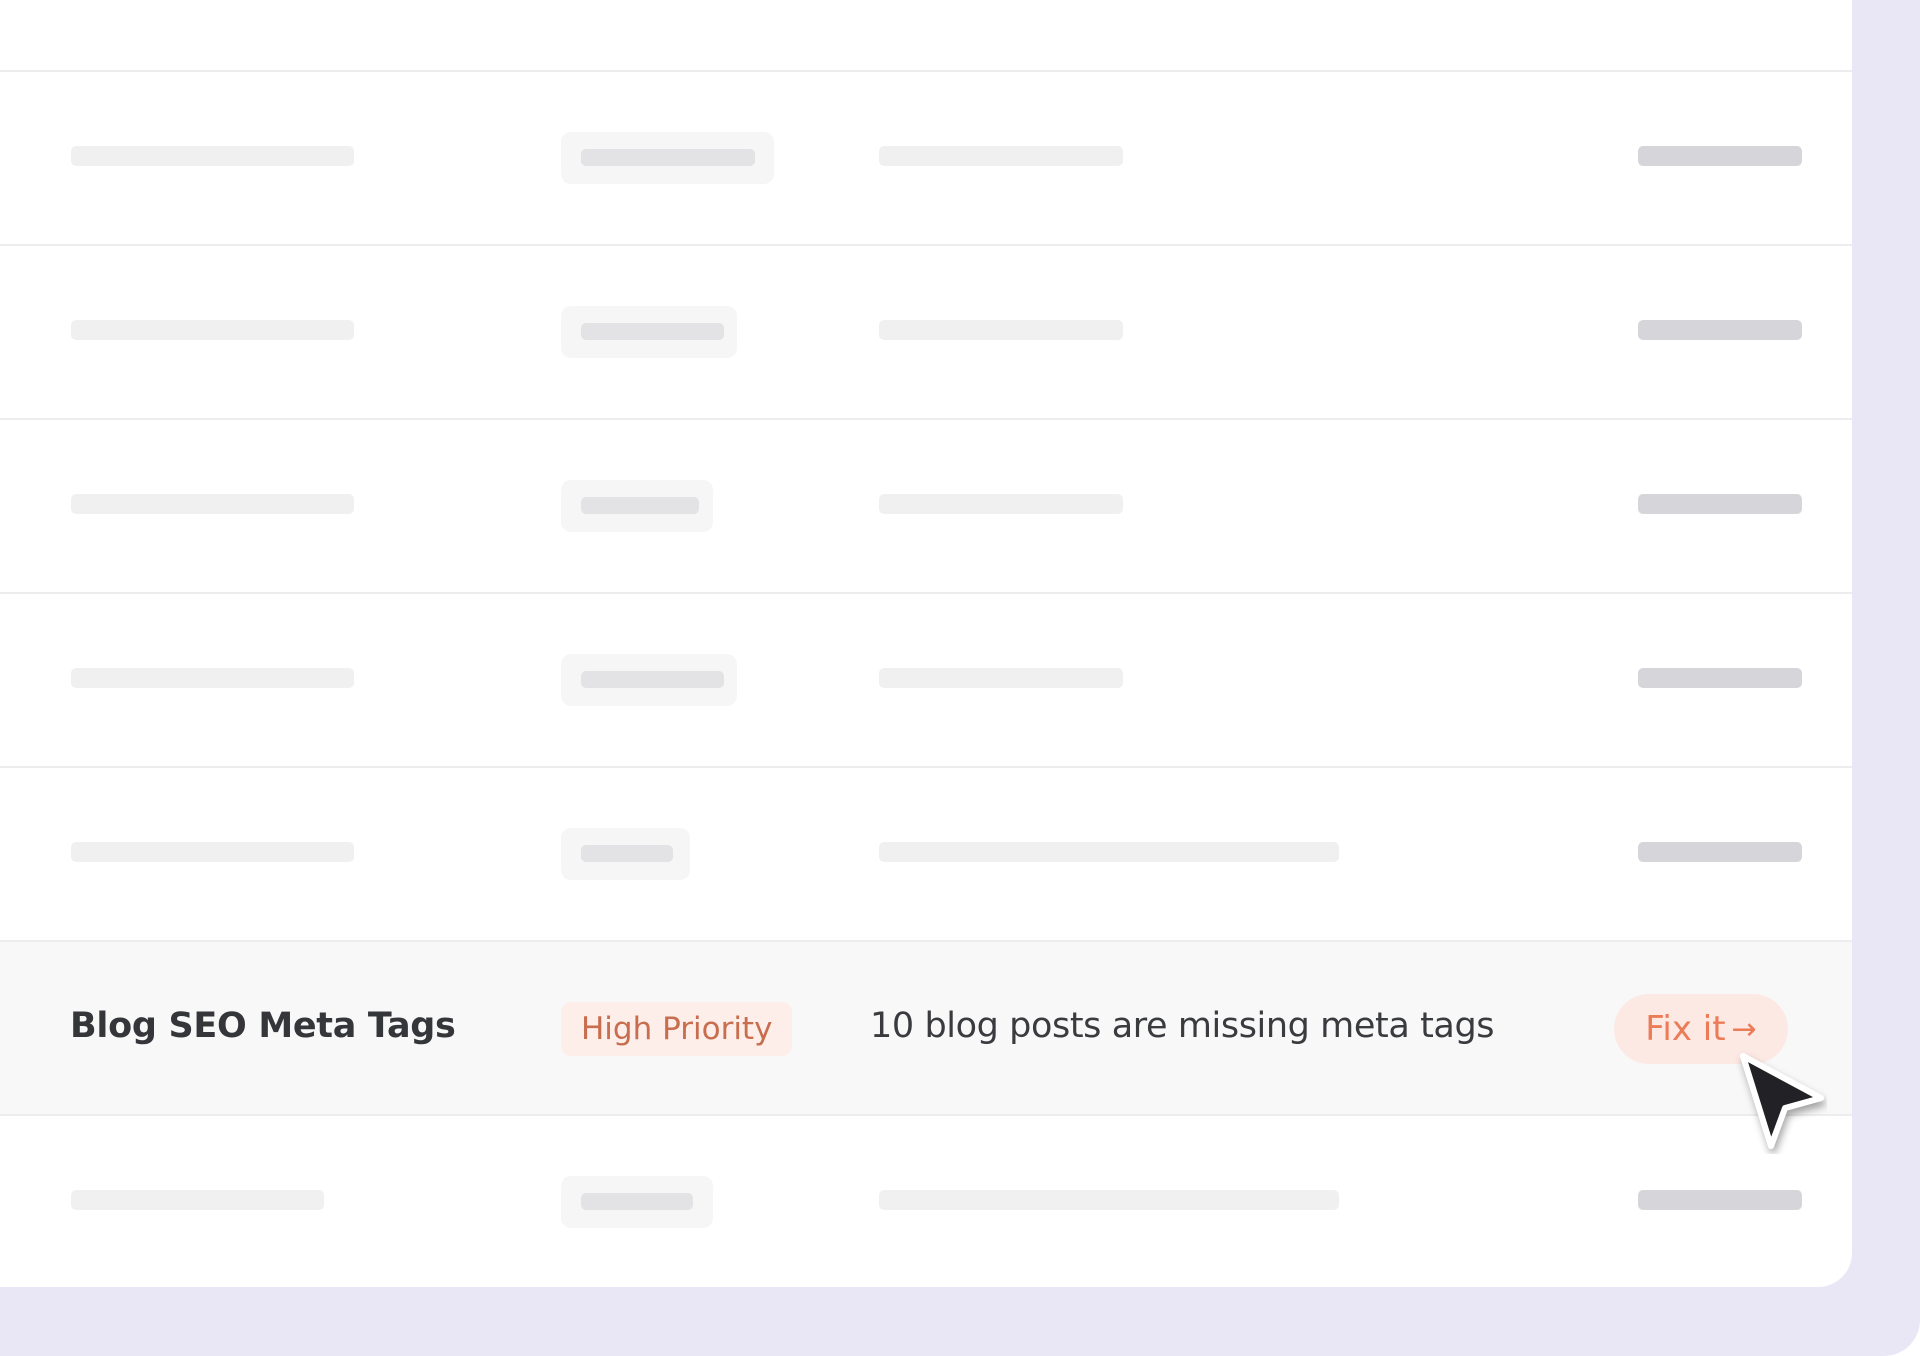 The image size is (1920, 1356). I want to click on mouse-pointer-icon, so click(1782, 1101).